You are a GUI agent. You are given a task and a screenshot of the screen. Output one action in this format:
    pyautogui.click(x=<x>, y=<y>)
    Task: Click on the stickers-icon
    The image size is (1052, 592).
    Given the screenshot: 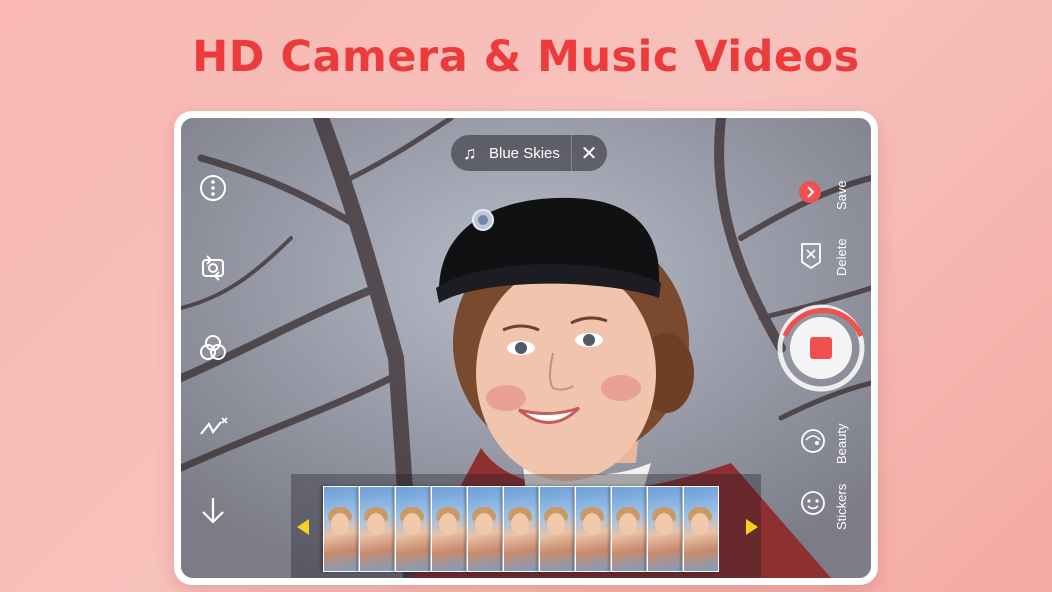 What is the action you would take?
    pyautogui.click(x=813, y=503)
    